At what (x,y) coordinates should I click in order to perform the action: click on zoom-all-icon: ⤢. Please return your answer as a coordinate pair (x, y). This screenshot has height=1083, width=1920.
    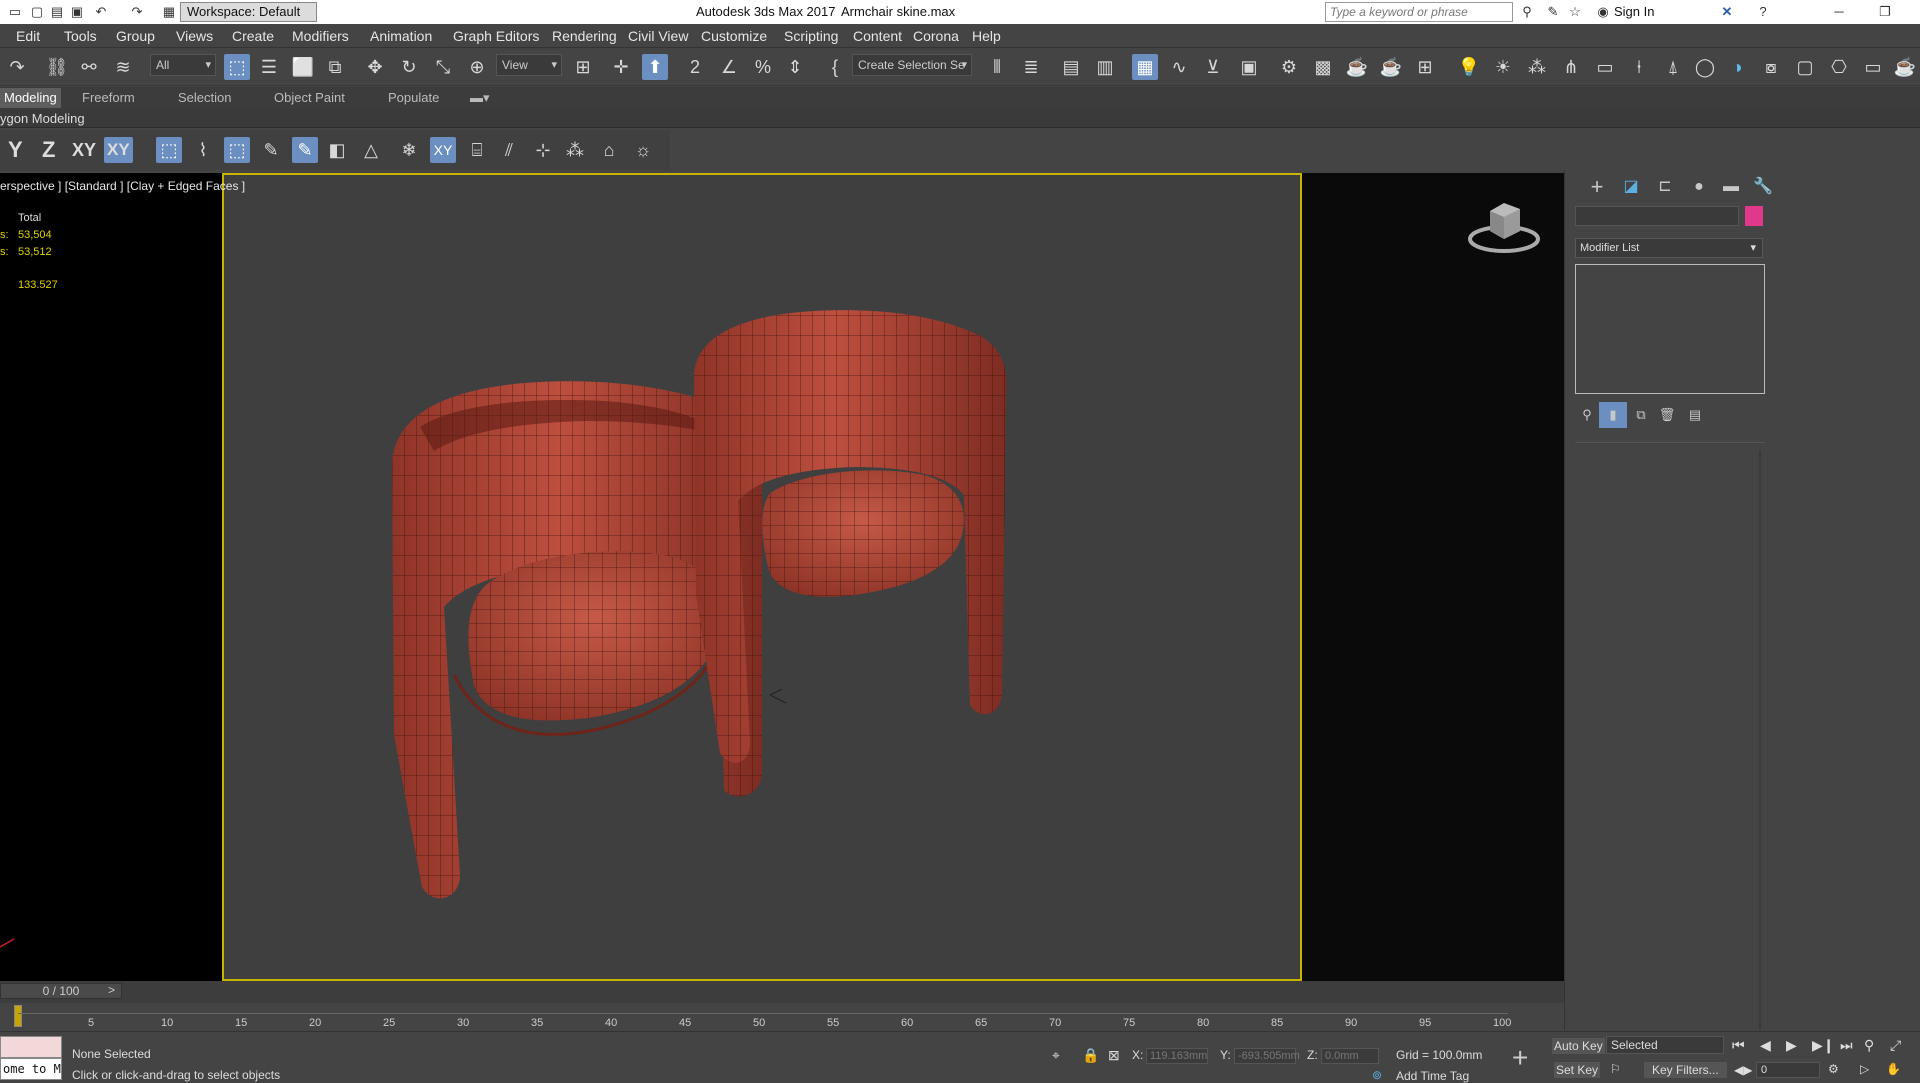
    Looking at the image, I should click on (1895, 1045).